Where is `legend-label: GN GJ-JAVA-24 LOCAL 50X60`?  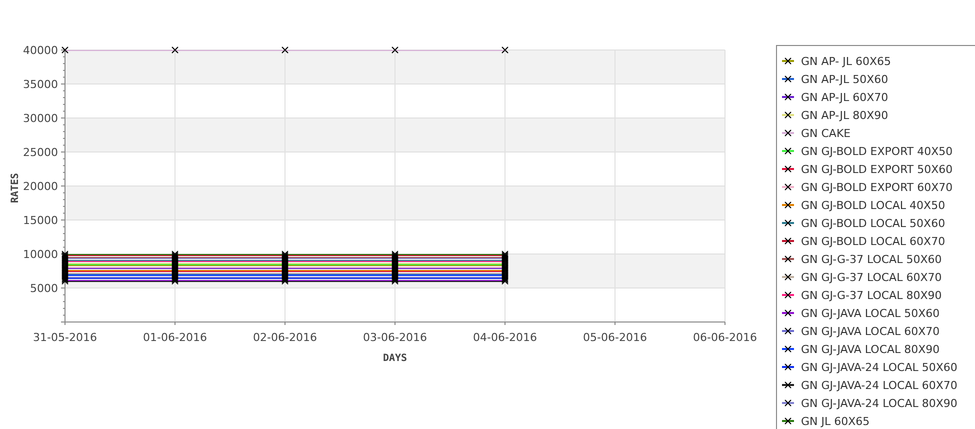
legend-label: GN GJ-JAVA-24 LOCAL 50X60 is located at coordinates (879, 367).